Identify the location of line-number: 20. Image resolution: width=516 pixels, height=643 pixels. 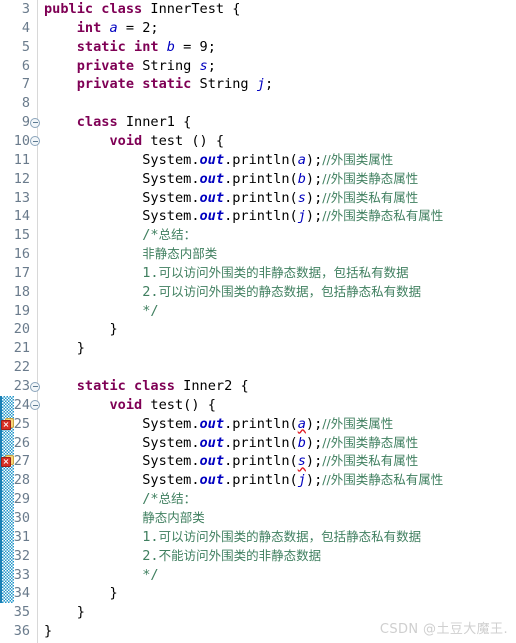
(21, 329).